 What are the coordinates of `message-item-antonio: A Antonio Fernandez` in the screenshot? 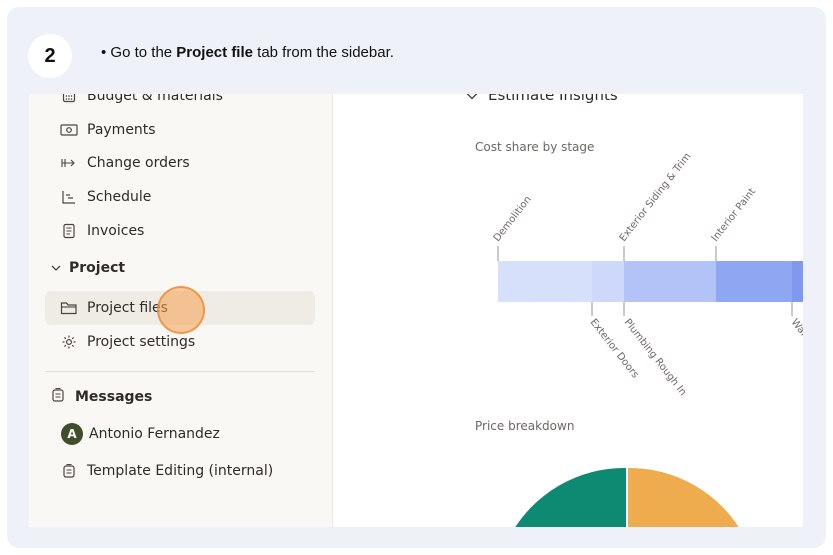 It's located at (180, 434).